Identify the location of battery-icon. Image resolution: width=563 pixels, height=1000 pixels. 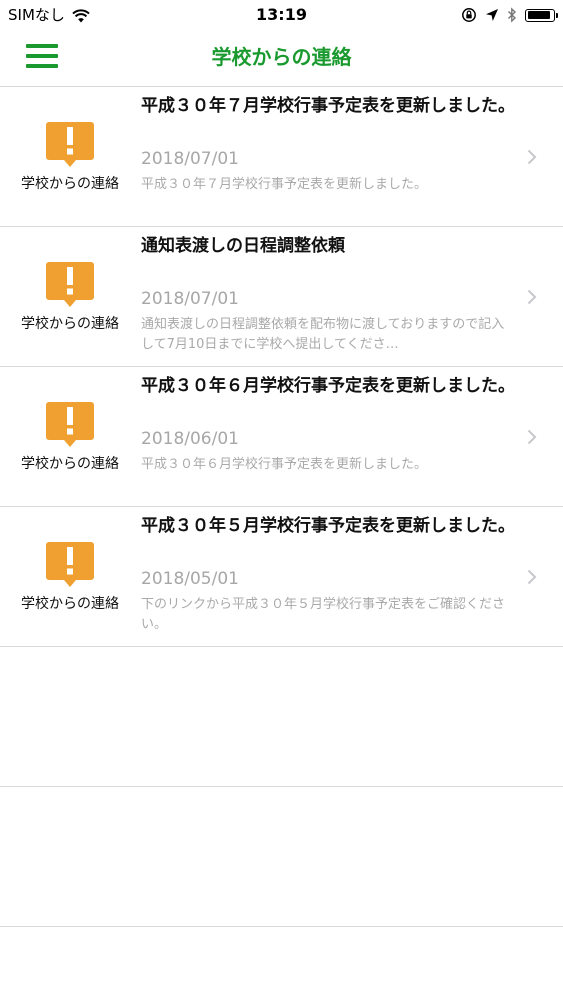
(541, 15).